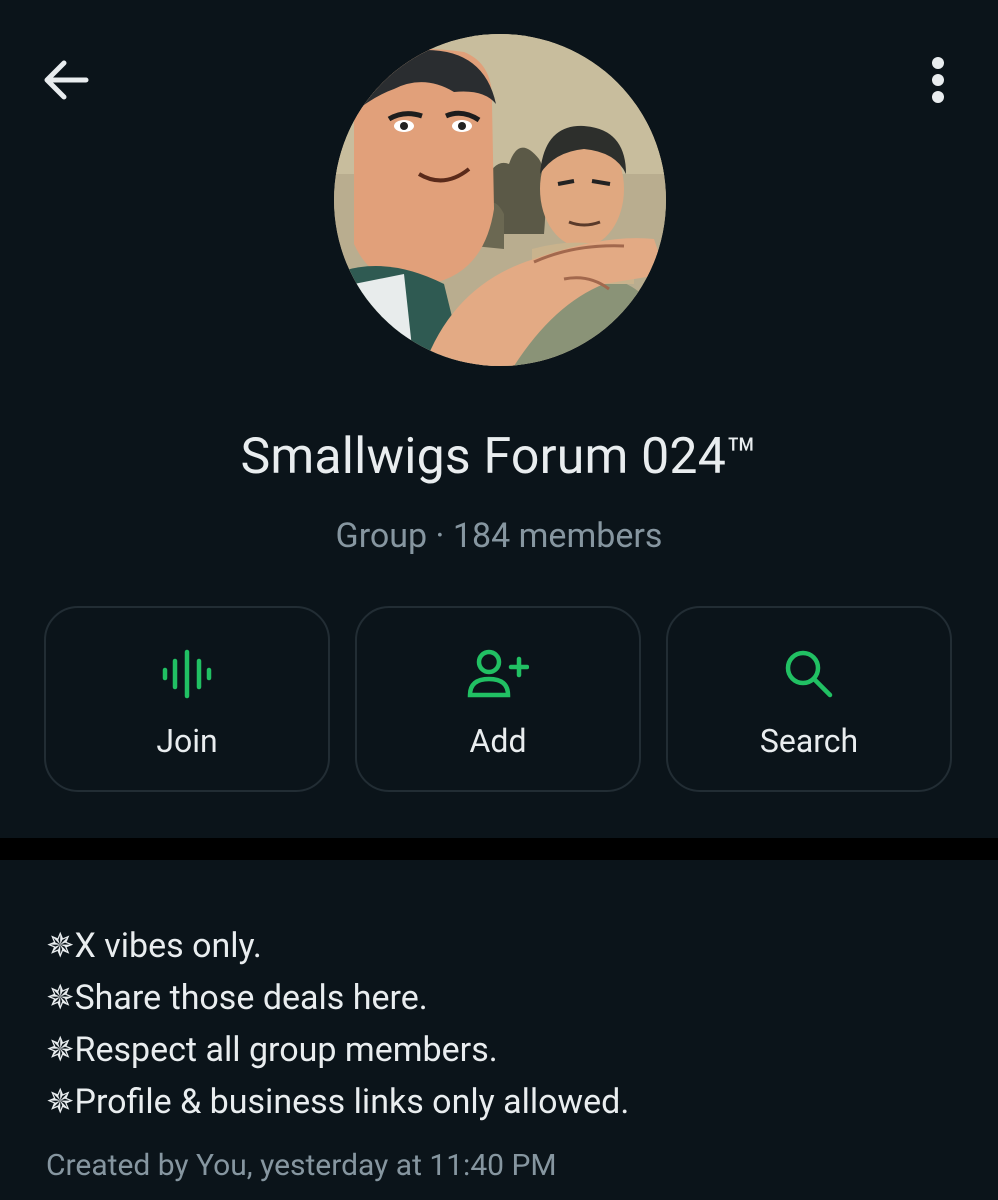 This screenshot has height=1200, width=998. I want to click on search-label: Search, so click(809, 741).